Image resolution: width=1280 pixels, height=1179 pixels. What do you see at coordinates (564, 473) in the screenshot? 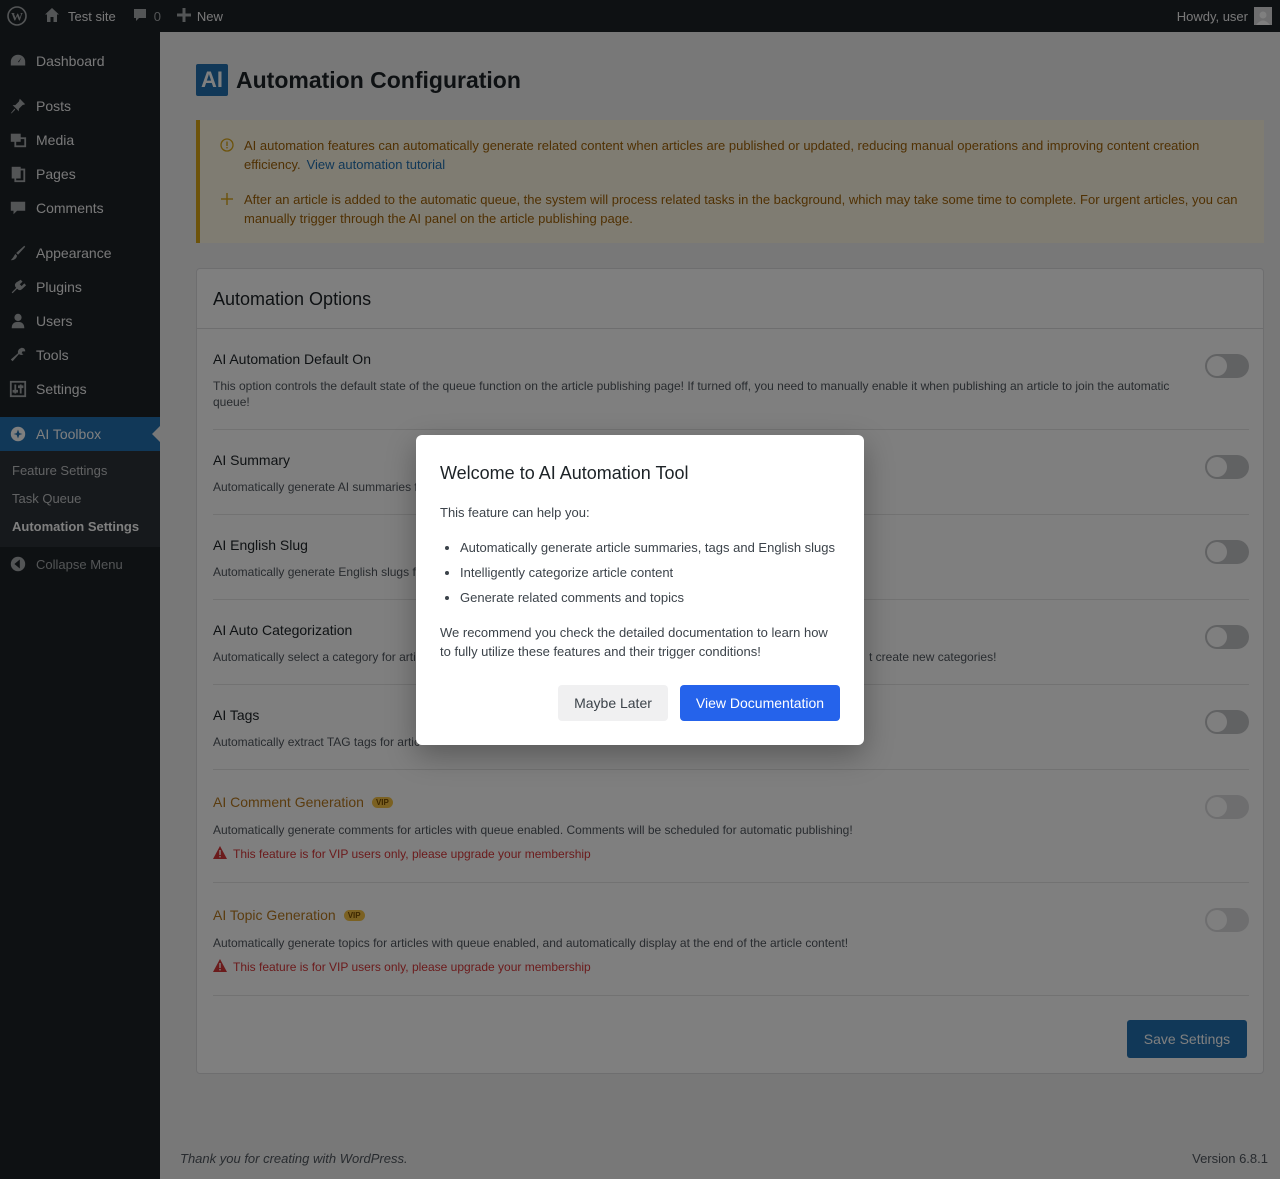
I see `modal-title: Welcome to AI Automation Tool` at bounding box center [564, 473].